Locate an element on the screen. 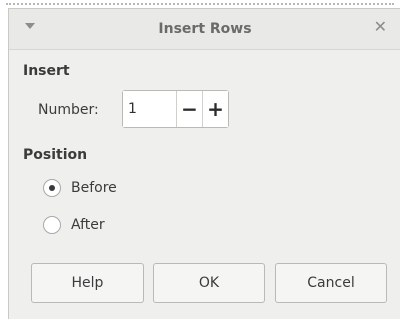  background-document is located at coordinates (200, 4).